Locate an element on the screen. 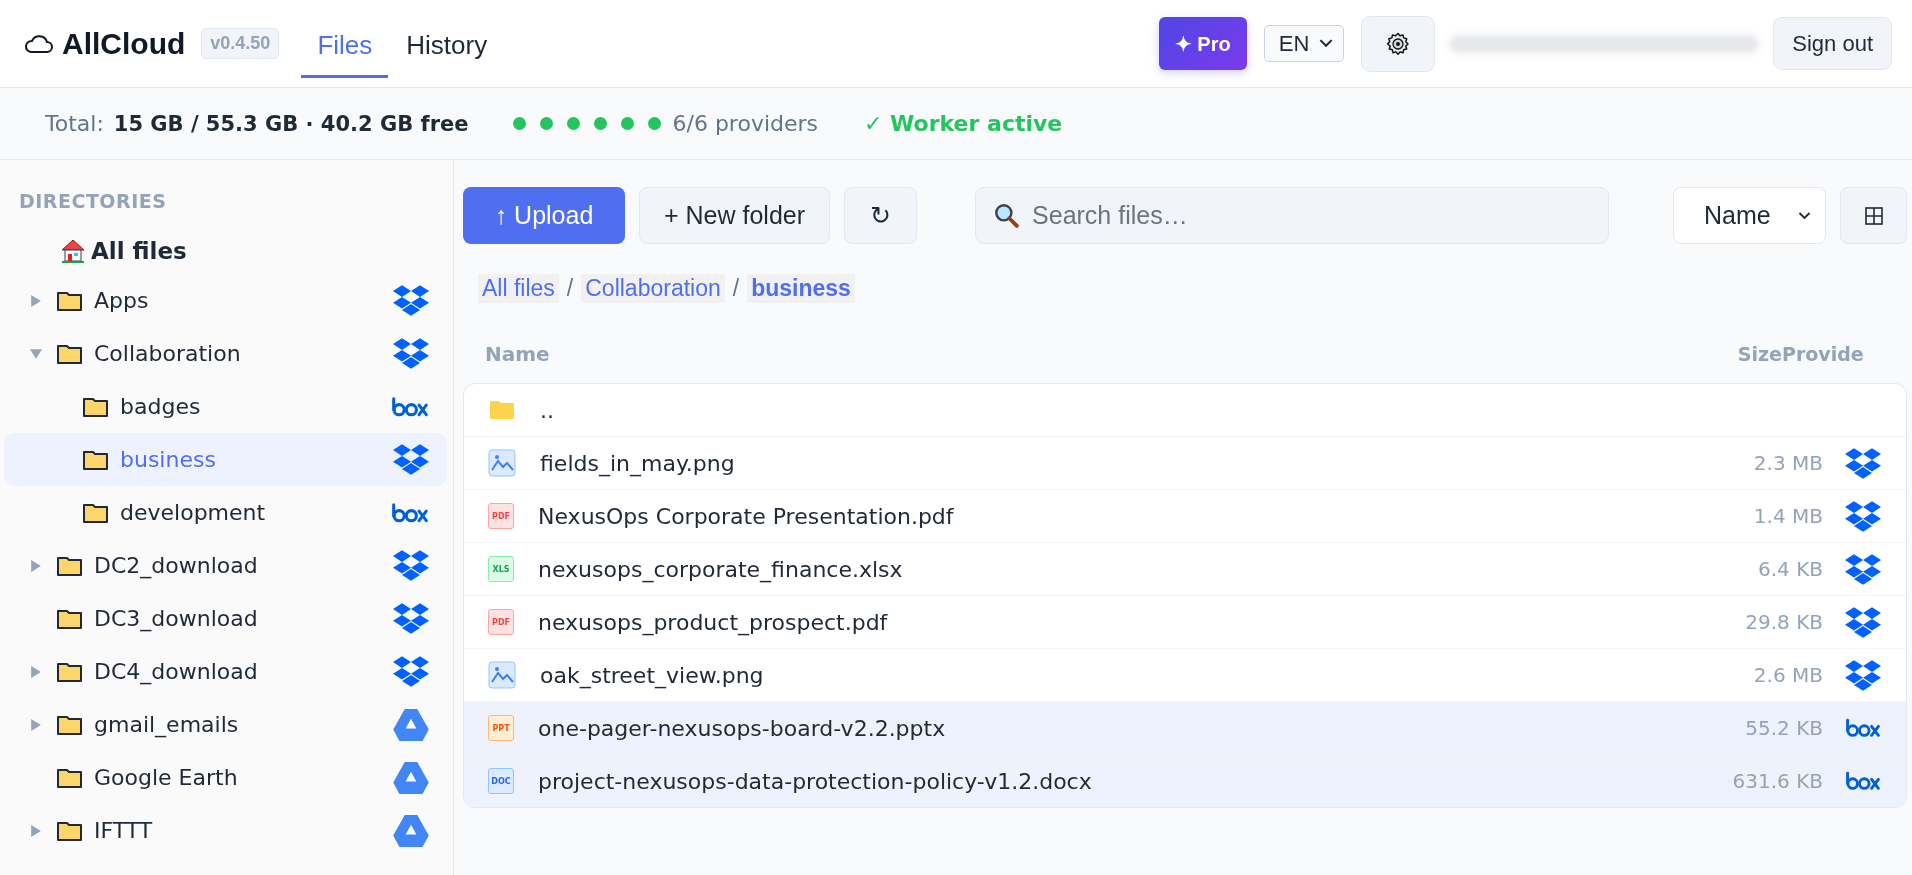 The width and height of the screenshot is (1912, 875). directory-name: Google Earth is located at coordinates (166, 777).